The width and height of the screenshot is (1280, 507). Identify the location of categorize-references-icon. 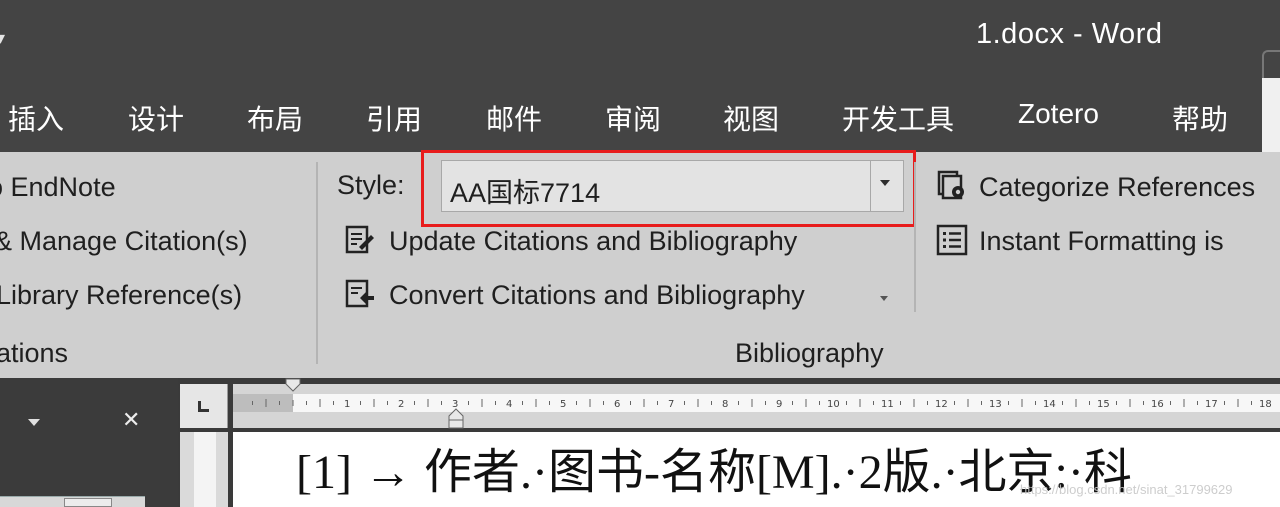
(950, 185).